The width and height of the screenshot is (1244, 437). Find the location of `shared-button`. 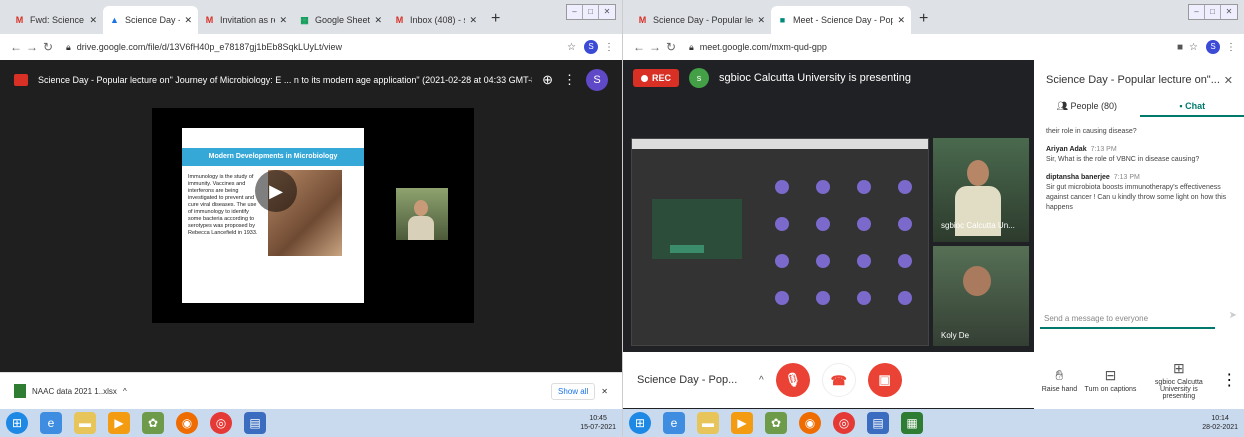

shared-button is located at coordinates (687, 249).